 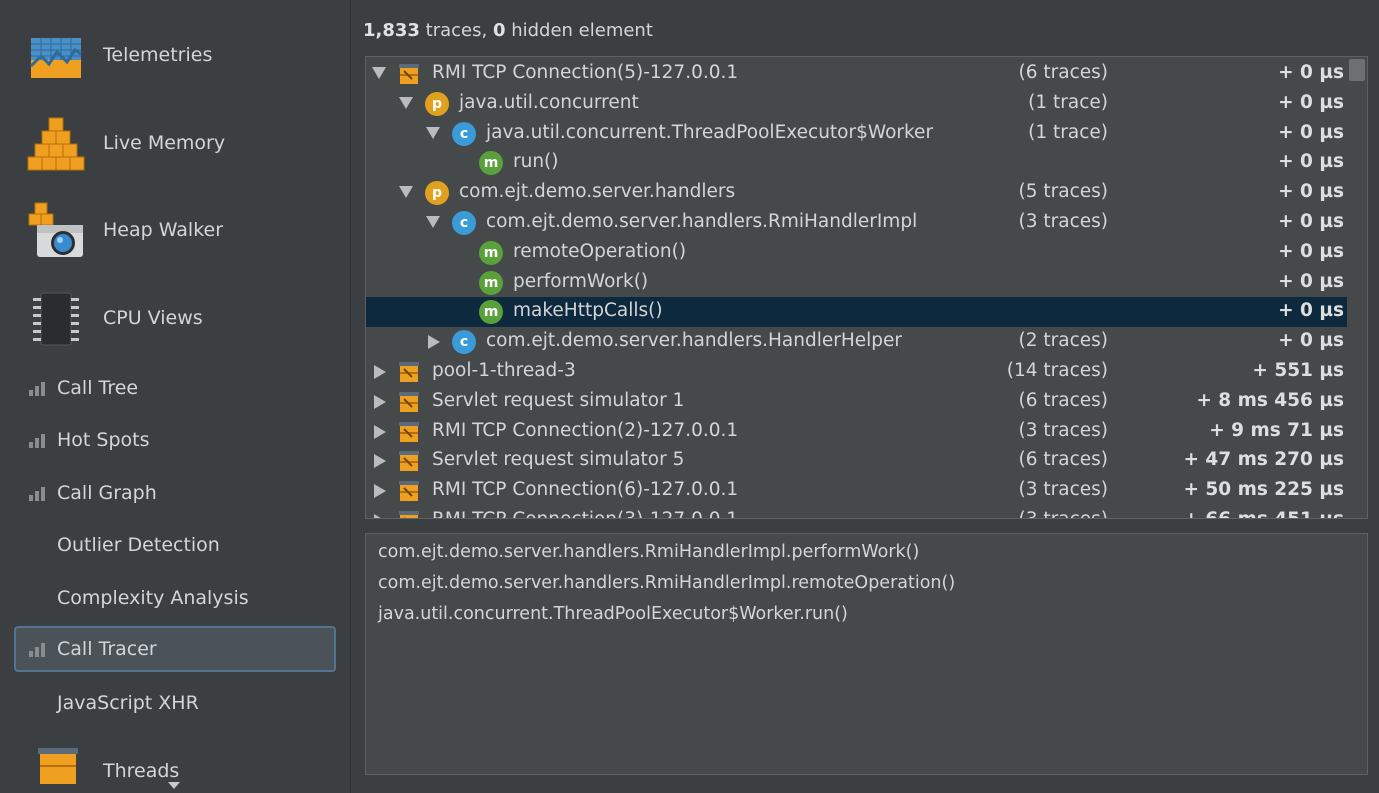 What do you see at coordinates (153, 318) in the screenshot?
I see `sidebar-item-label: CPU Views` at bounding box center [153, 318].